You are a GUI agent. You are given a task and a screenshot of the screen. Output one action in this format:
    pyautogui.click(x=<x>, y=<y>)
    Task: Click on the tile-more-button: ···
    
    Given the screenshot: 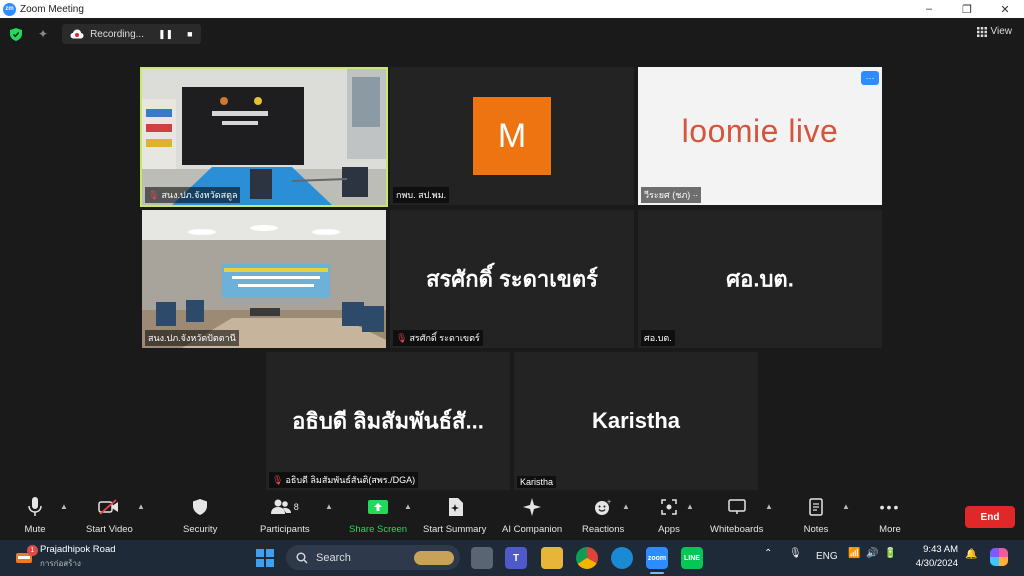 What is the action you would take?
    pyautogui.click(x=870, y=78)
    